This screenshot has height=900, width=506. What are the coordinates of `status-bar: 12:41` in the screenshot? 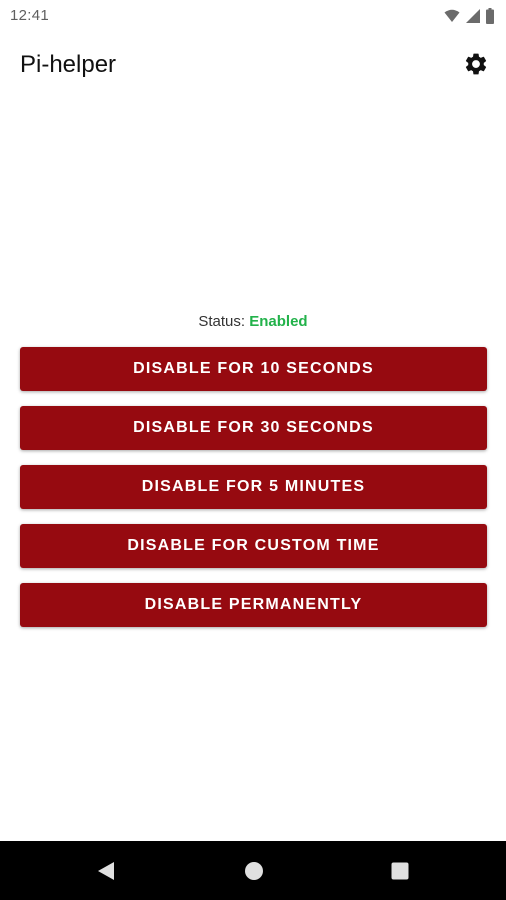 It's located at (253, 16).